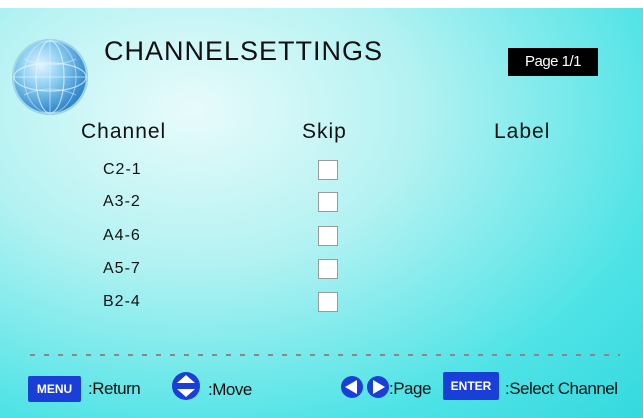  What do you see at coordinates (366, 387) in the screenshot?
I see `left-right-arrows-icon` at bounding box center [366, 387].